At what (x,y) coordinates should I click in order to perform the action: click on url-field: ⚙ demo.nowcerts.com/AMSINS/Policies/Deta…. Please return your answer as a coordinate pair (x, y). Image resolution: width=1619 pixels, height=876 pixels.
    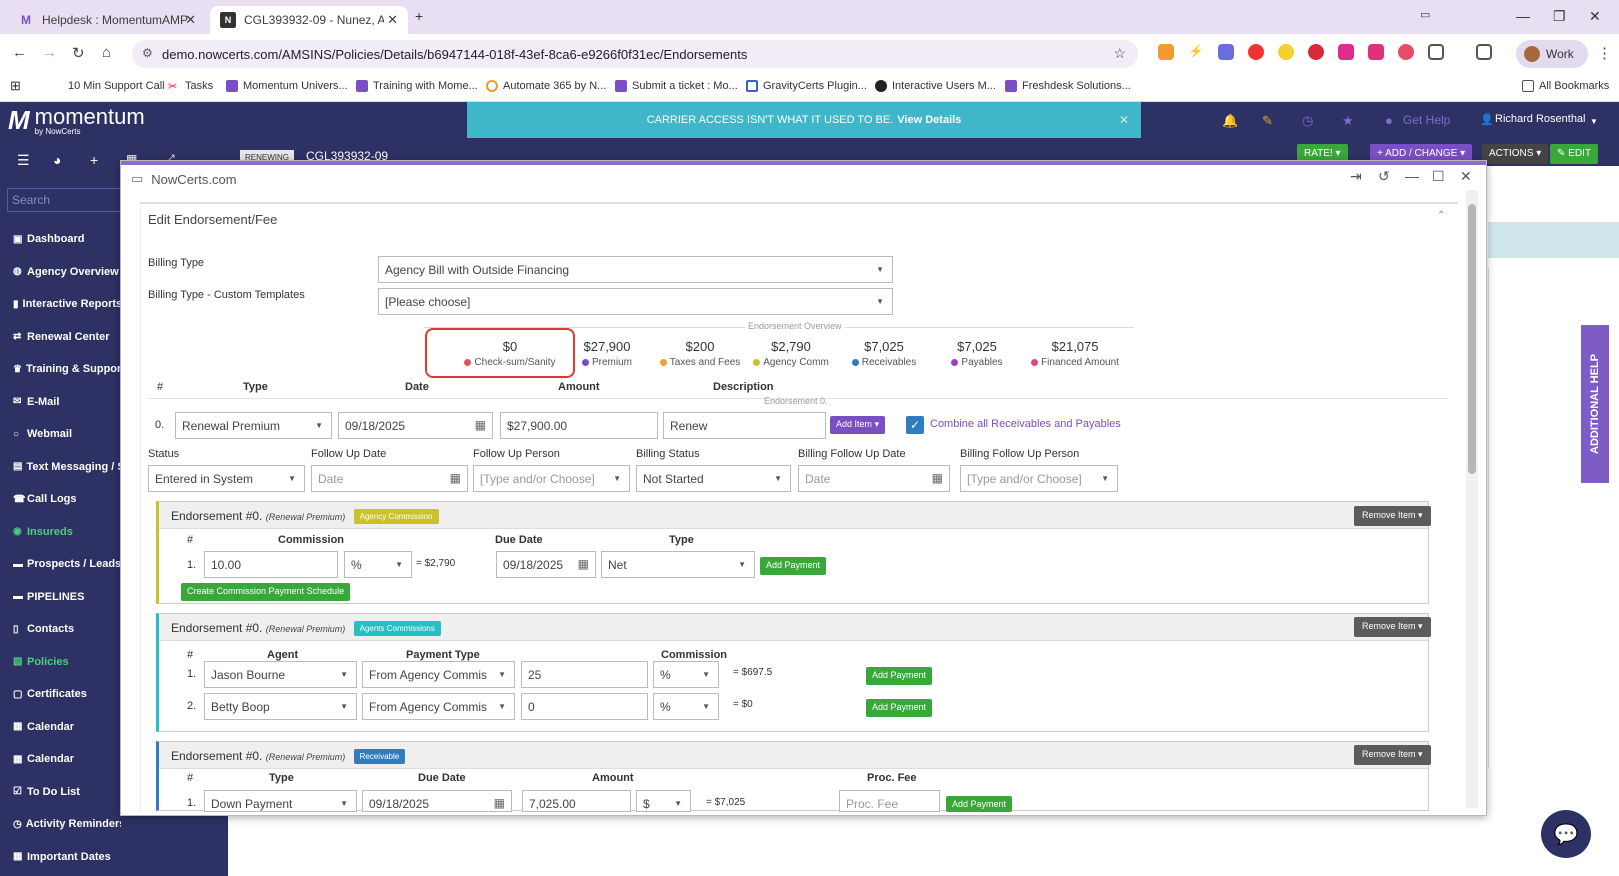
    Looking at the image, I should click on (635, 54).